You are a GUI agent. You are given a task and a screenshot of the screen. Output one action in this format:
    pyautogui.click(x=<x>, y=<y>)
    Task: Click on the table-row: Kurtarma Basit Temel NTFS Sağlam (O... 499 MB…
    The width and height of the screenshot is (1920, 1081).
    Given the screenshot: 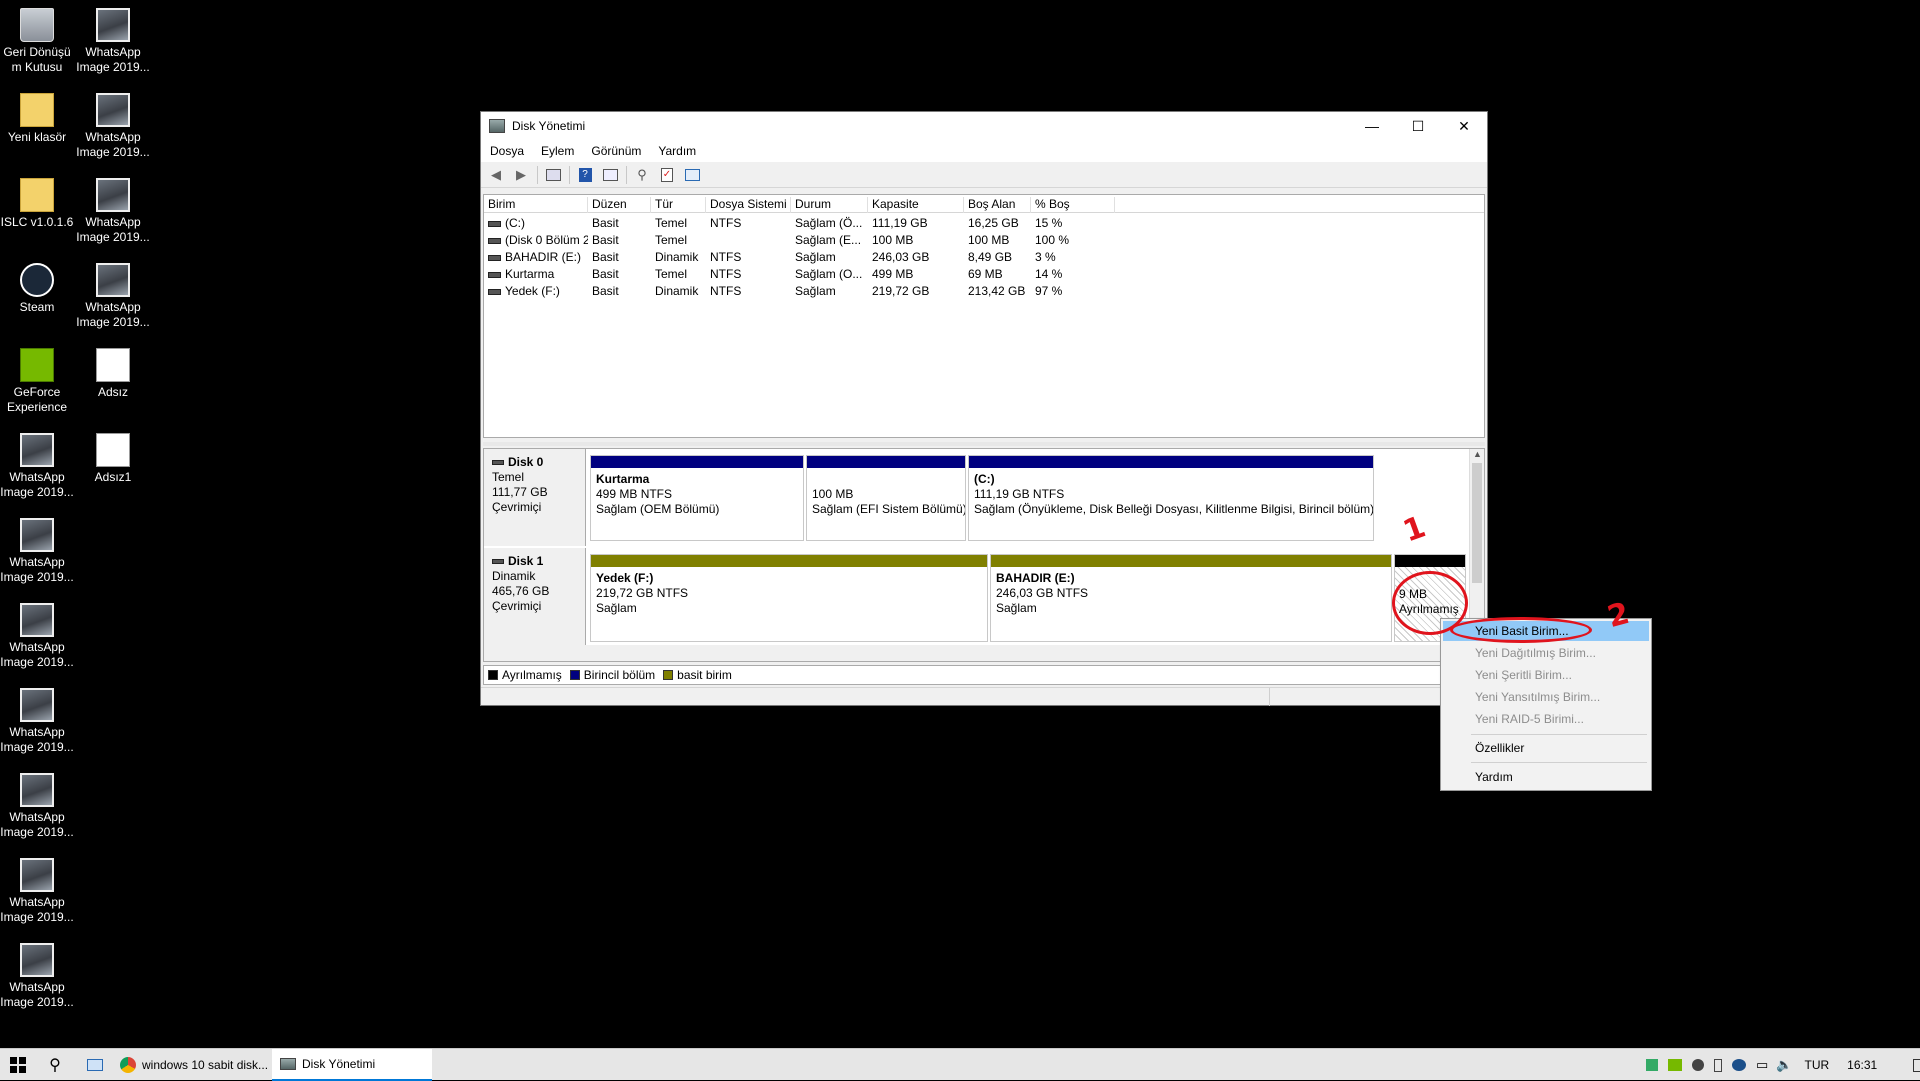 What is the action you would take?
    pyautogui.click(x=984, y=274)
    